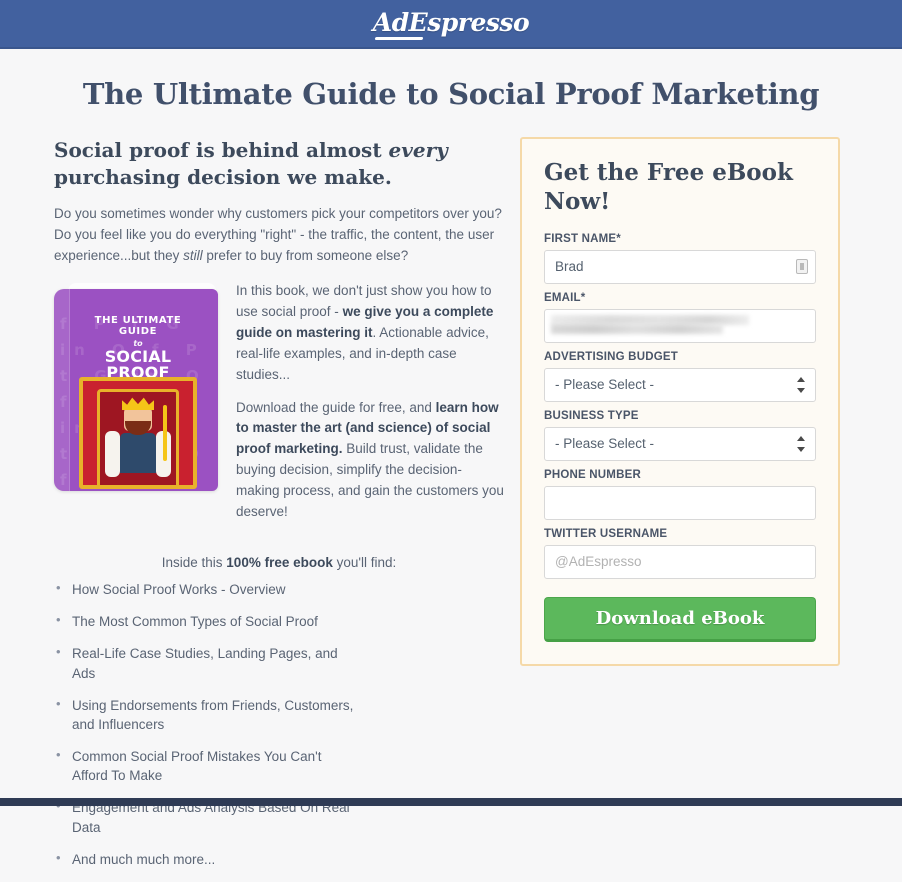  Describe the element at coordinates (194, 563) in the screenshot. I see `inside-text-1: Inside this` at that location.